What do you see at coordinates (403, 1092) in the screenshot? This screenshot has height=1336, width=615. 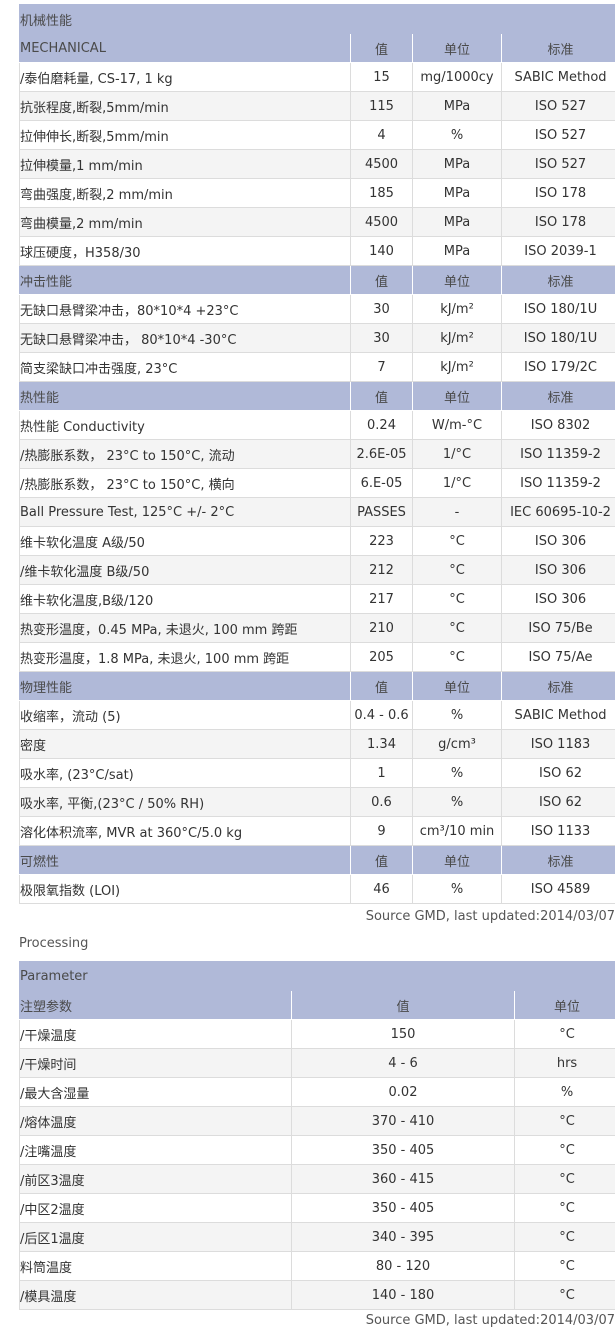 I see `parameter-value-cell: 0.02` at bounding box center [403, 1092].